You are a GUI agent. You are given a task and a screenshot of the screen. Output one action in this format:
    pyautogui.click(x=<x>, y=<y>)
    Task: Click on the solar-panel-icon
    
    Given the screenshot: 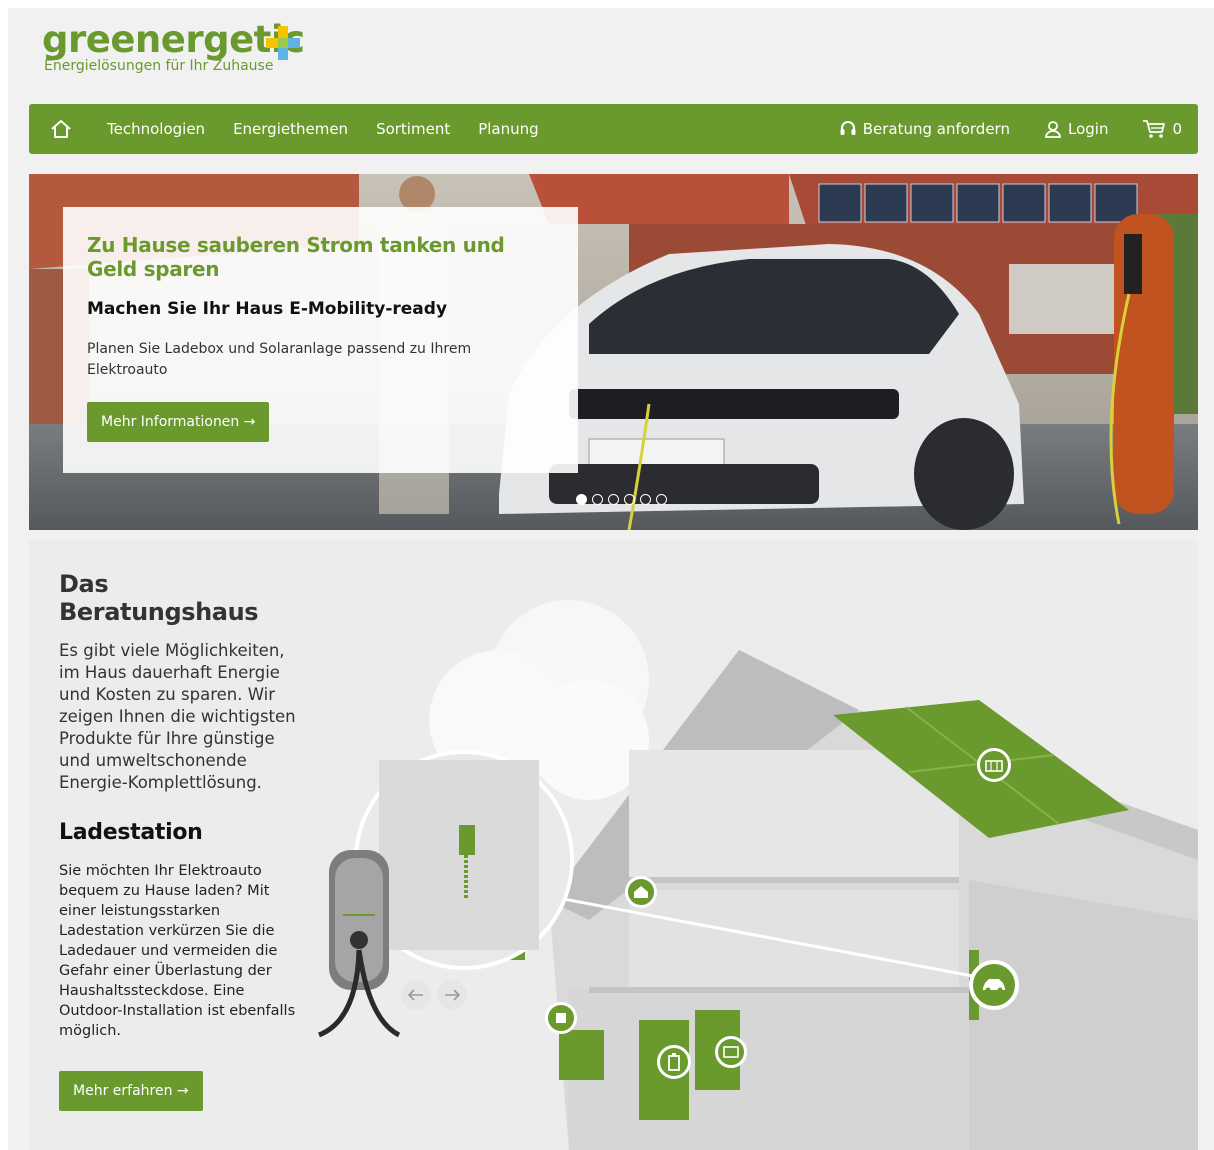 What is the action you would take?
    pyautogui.click(x=994, y=766)
    